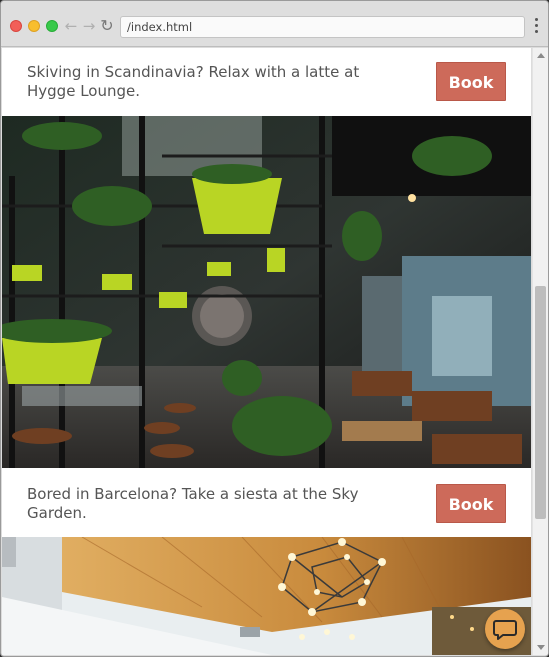  What do you see at coordinates (34, 26) in the screenshot?
I see `minimize-window-button` at bounding box center [34, 26].